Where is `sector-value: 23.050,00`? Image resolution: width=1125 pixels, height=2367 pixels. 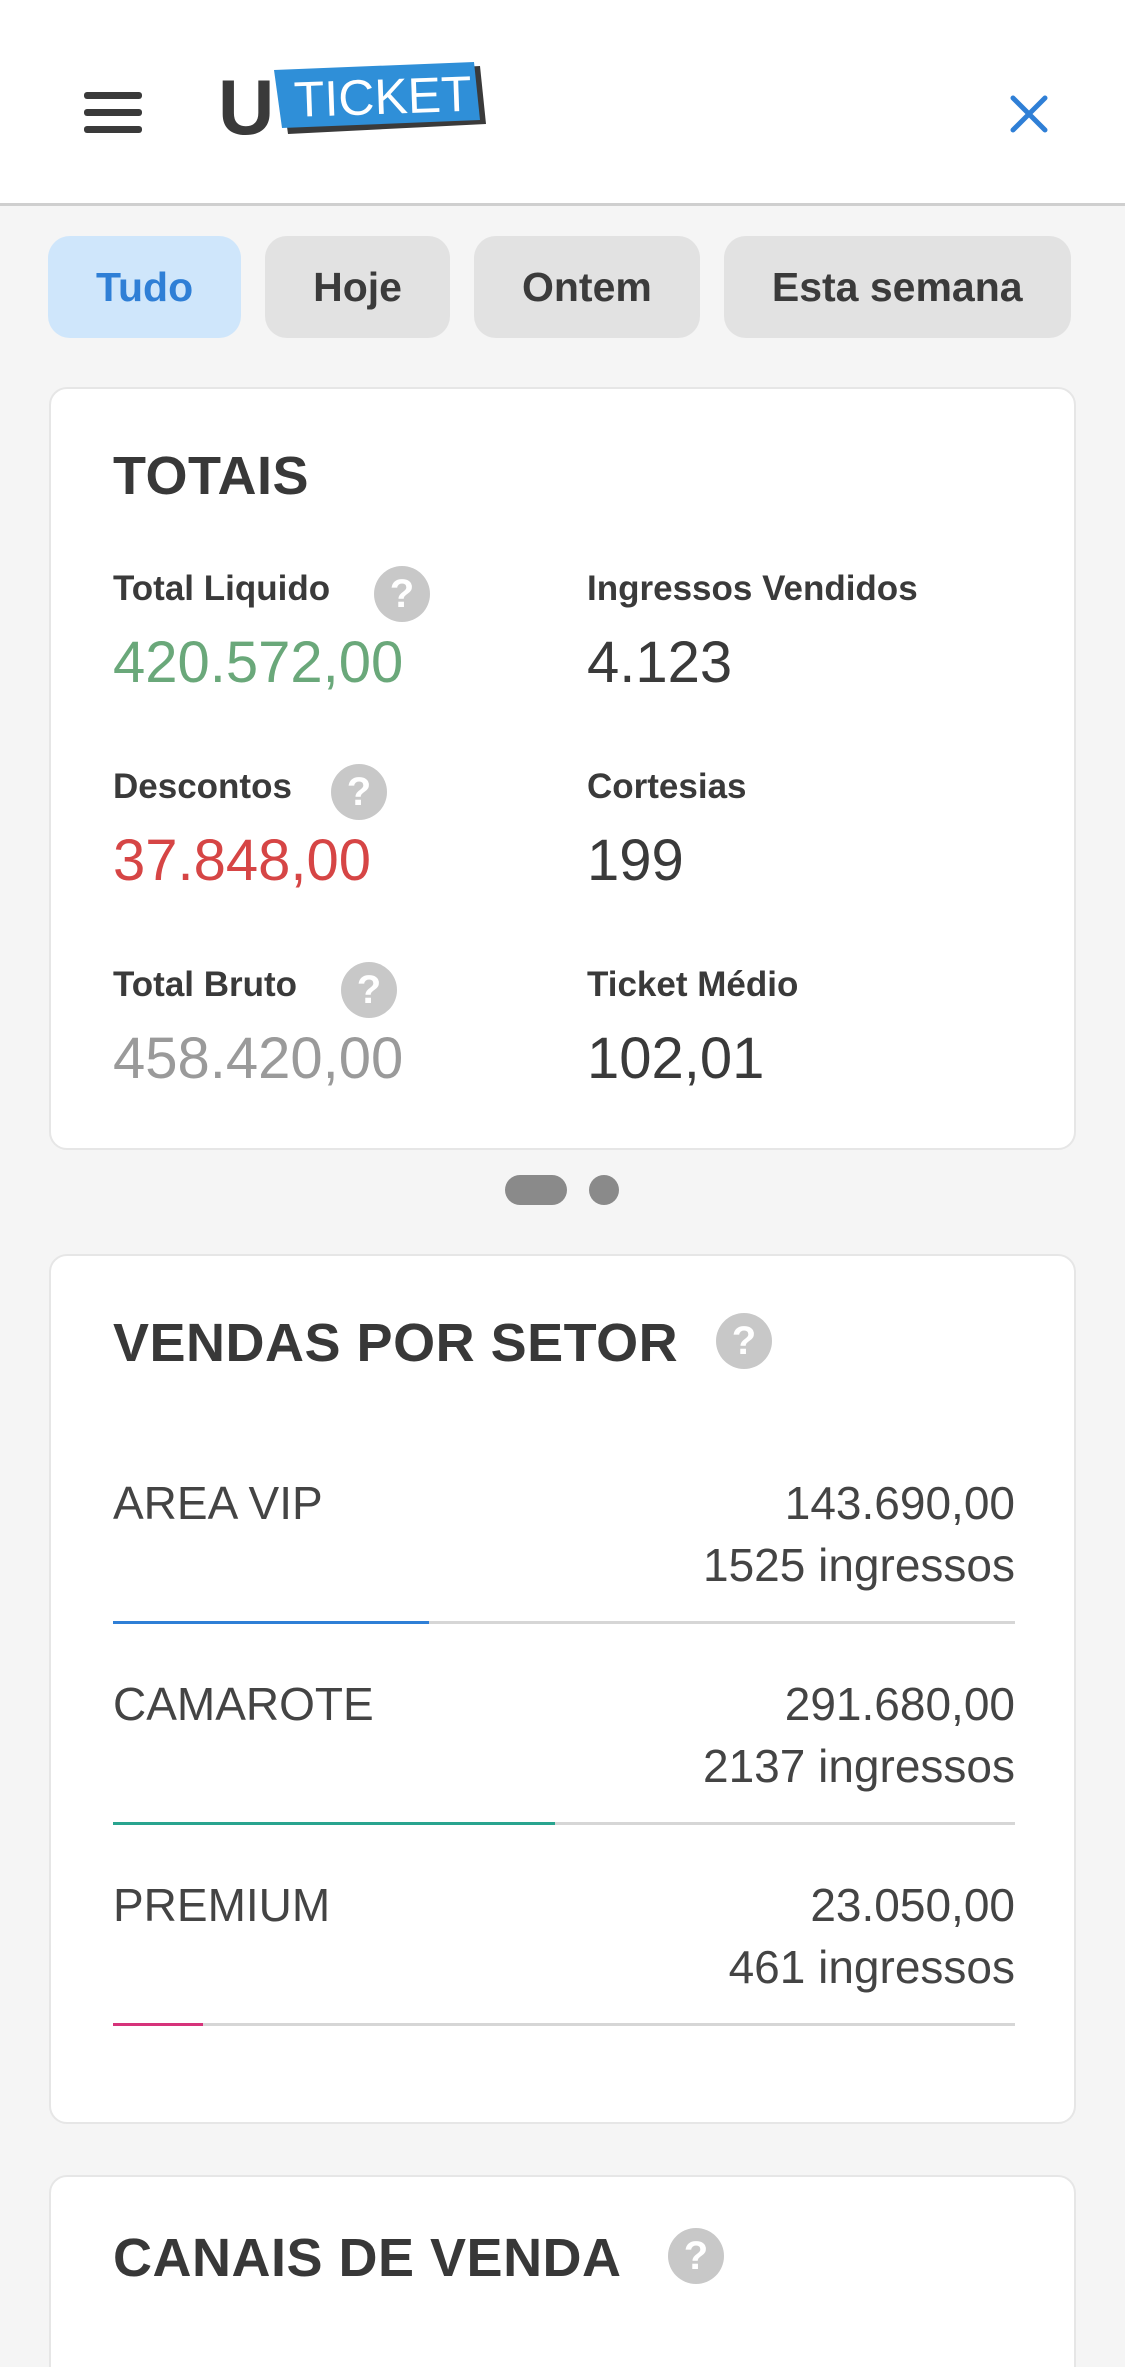
sector-value: 23.050,00 is located at coordinates (912, 1905).